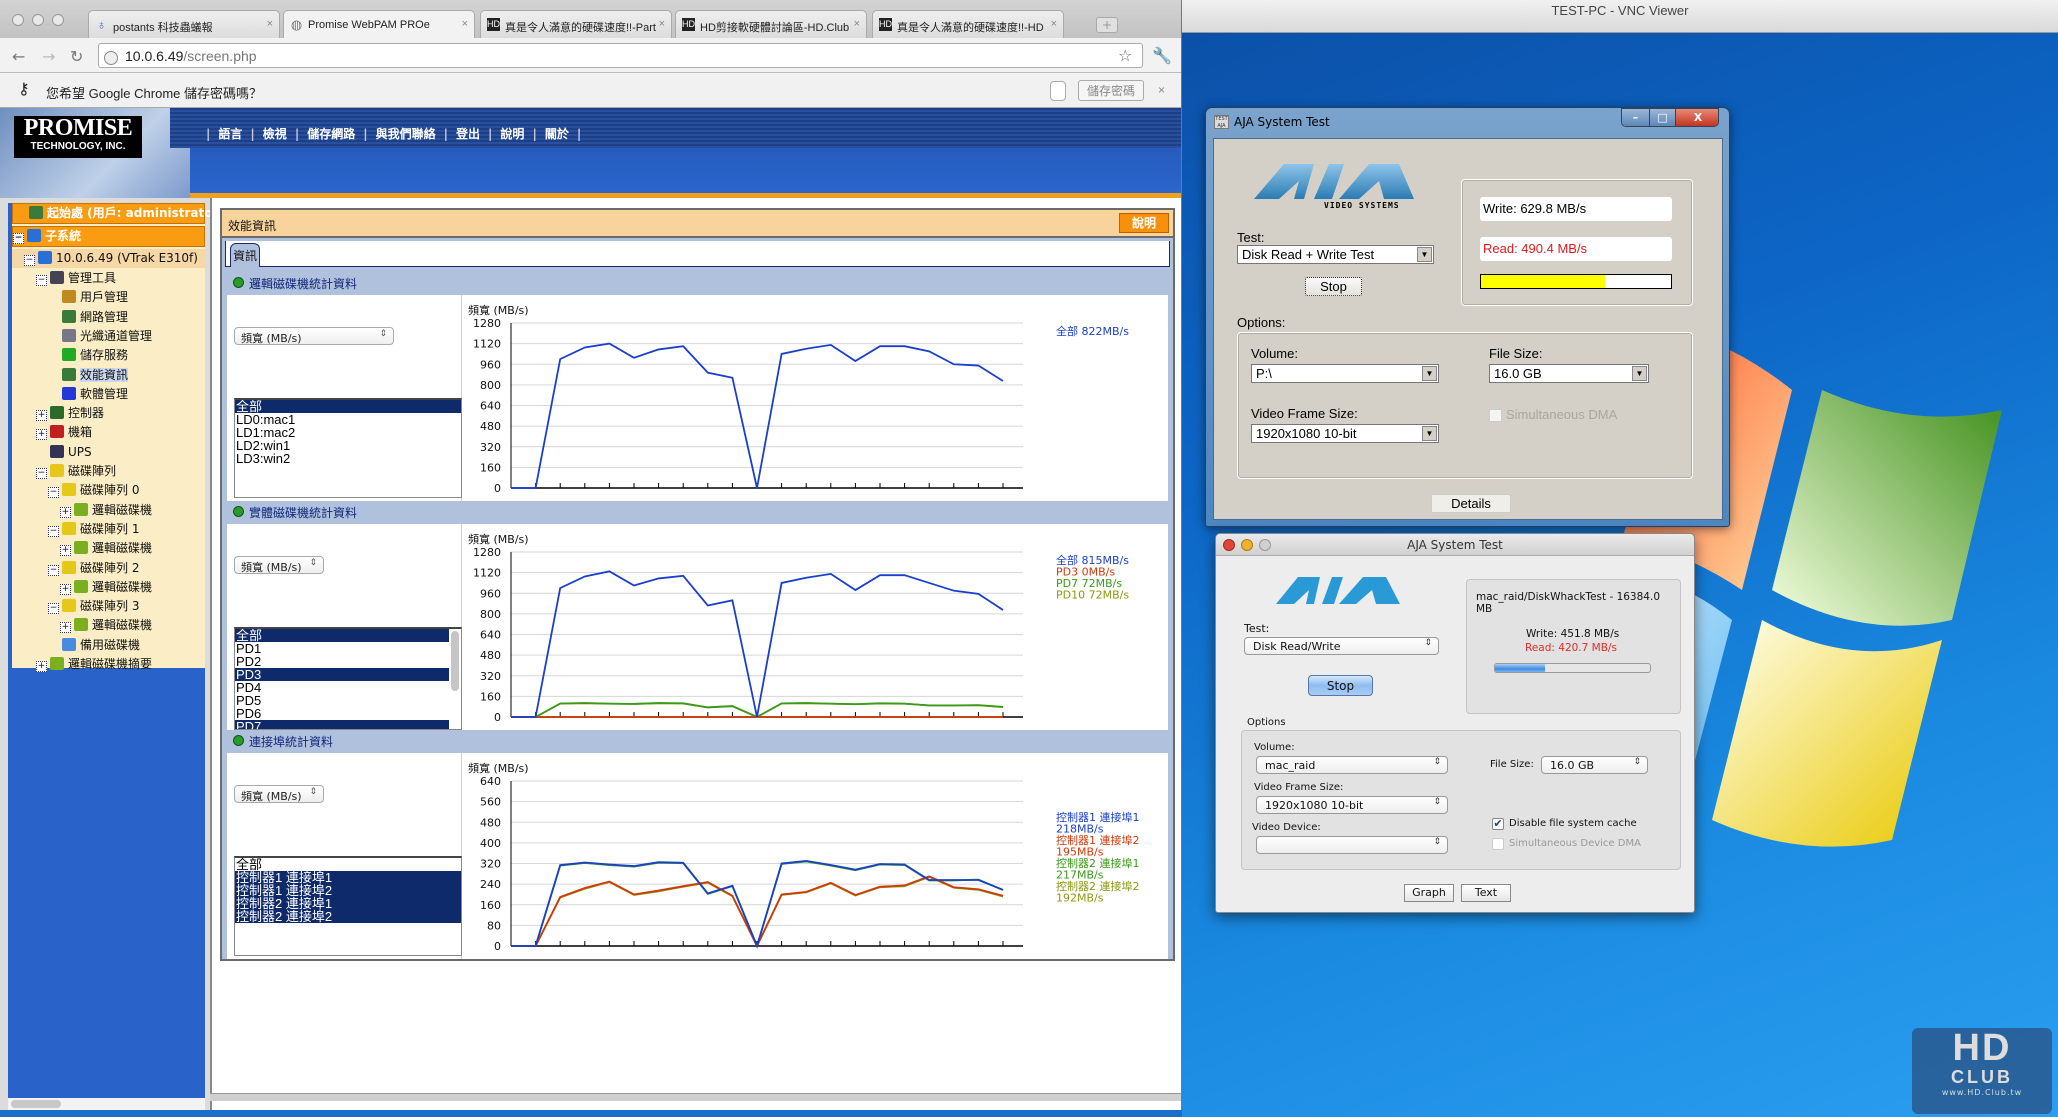  What do you see at coordinates (557, 134) in the screenshot?
I see `nav-item: 關於` at bounding box center [557, 134].